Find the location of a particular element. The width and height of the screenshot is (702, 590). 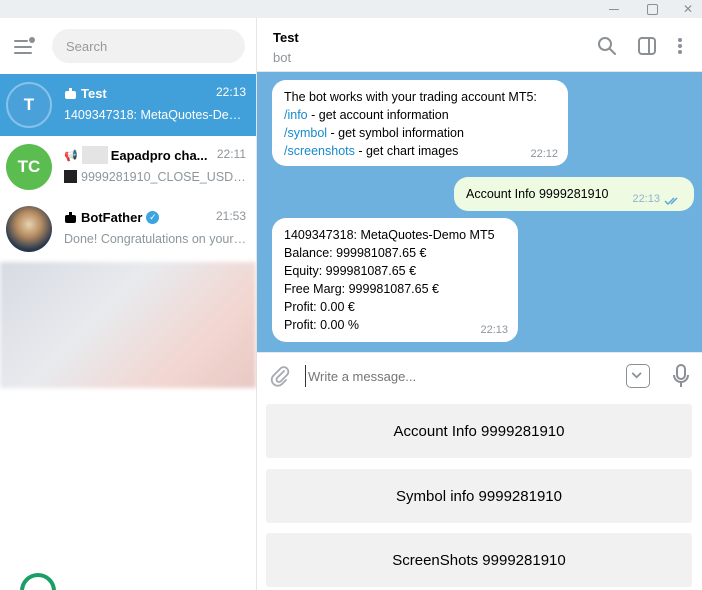

chat-time: 21:53 is located at coordinates (230, 216).